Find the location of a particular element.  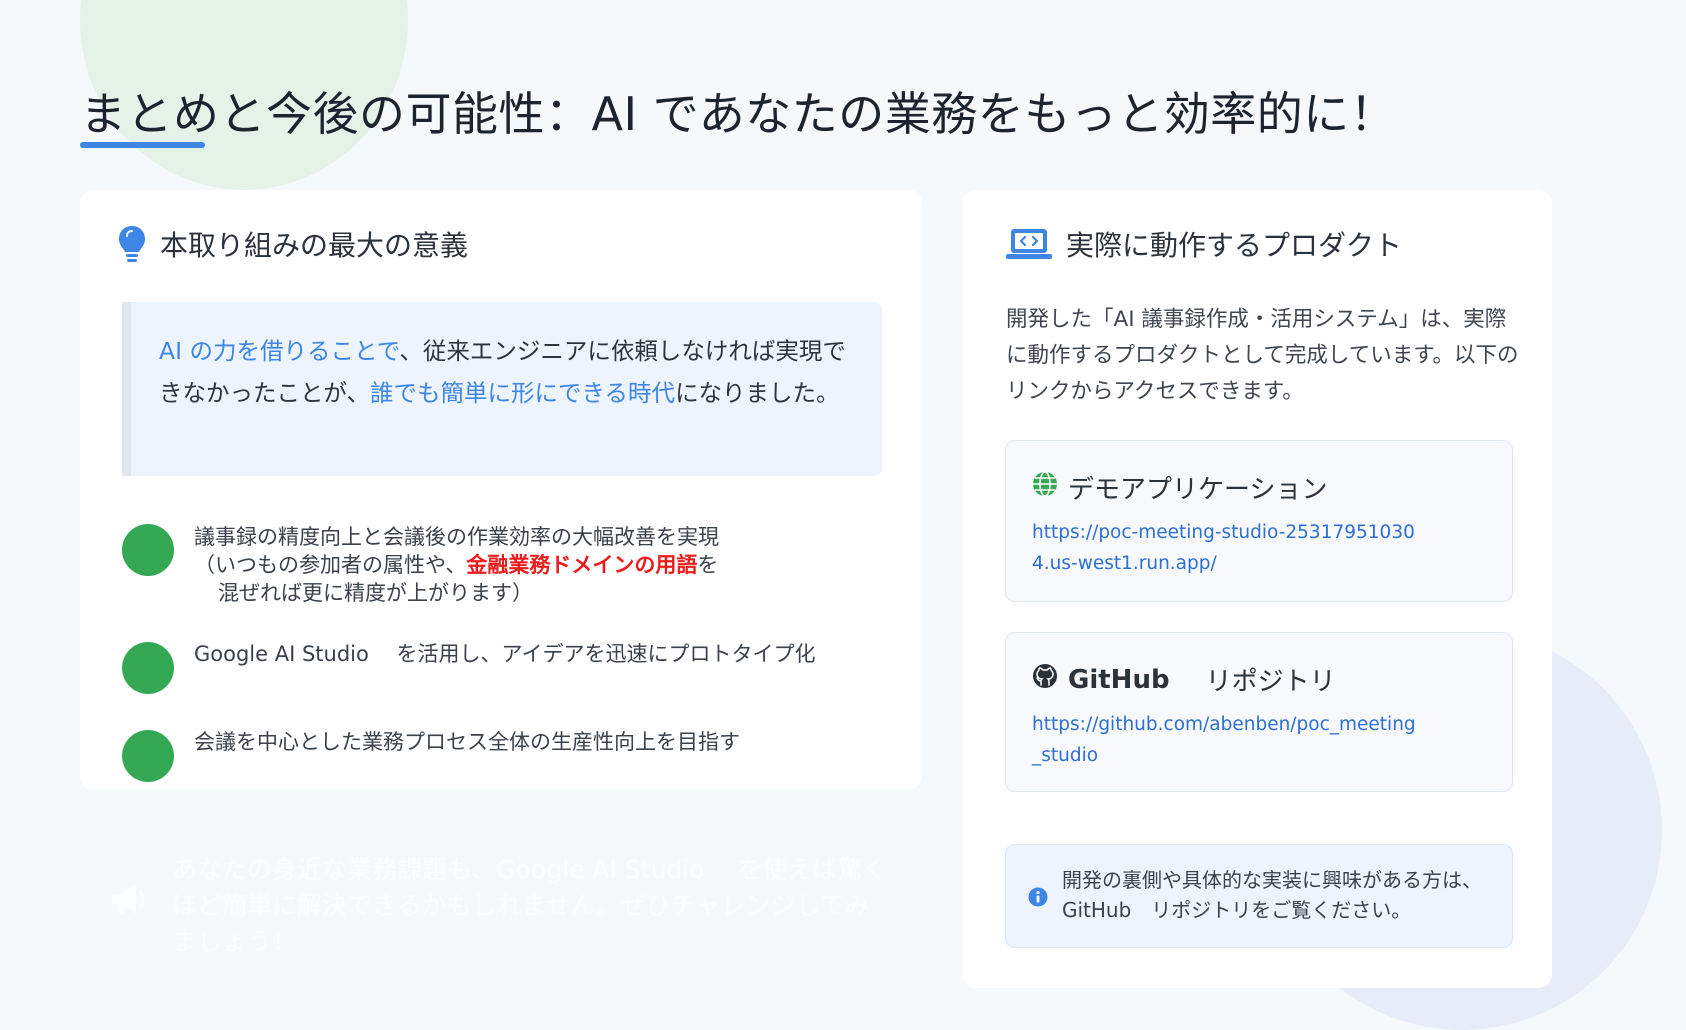

bullet-1-line-3: 混ぜれば更に精度が上がります） is located at coordinates (375, 593).